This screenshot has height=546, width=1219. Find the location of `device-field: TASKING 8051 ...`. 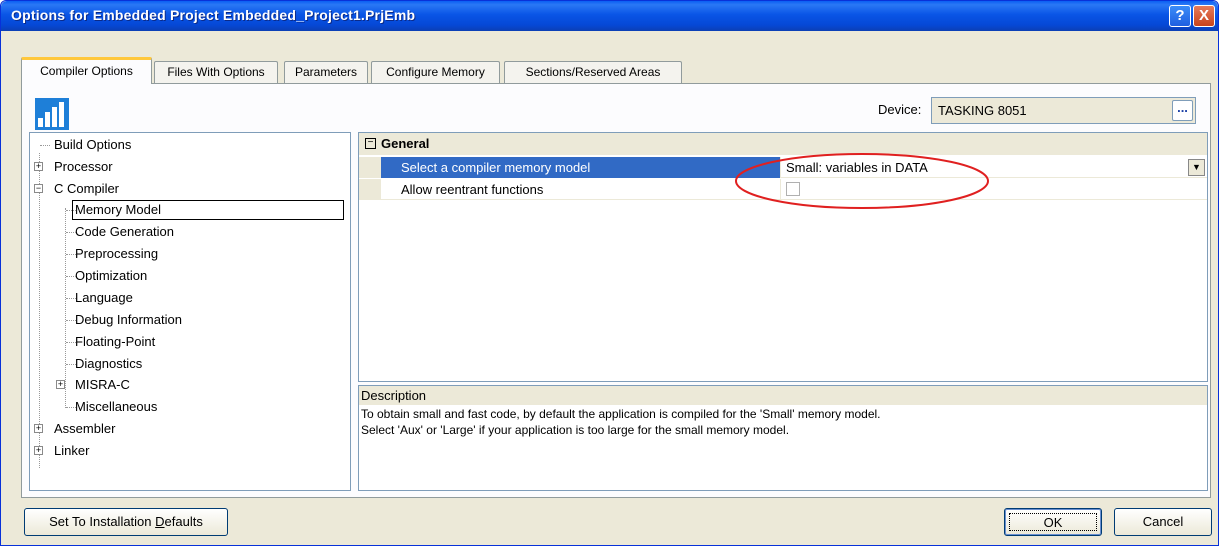

device-field: TASKING 8051 ... is located at coordinates (1063, 110).